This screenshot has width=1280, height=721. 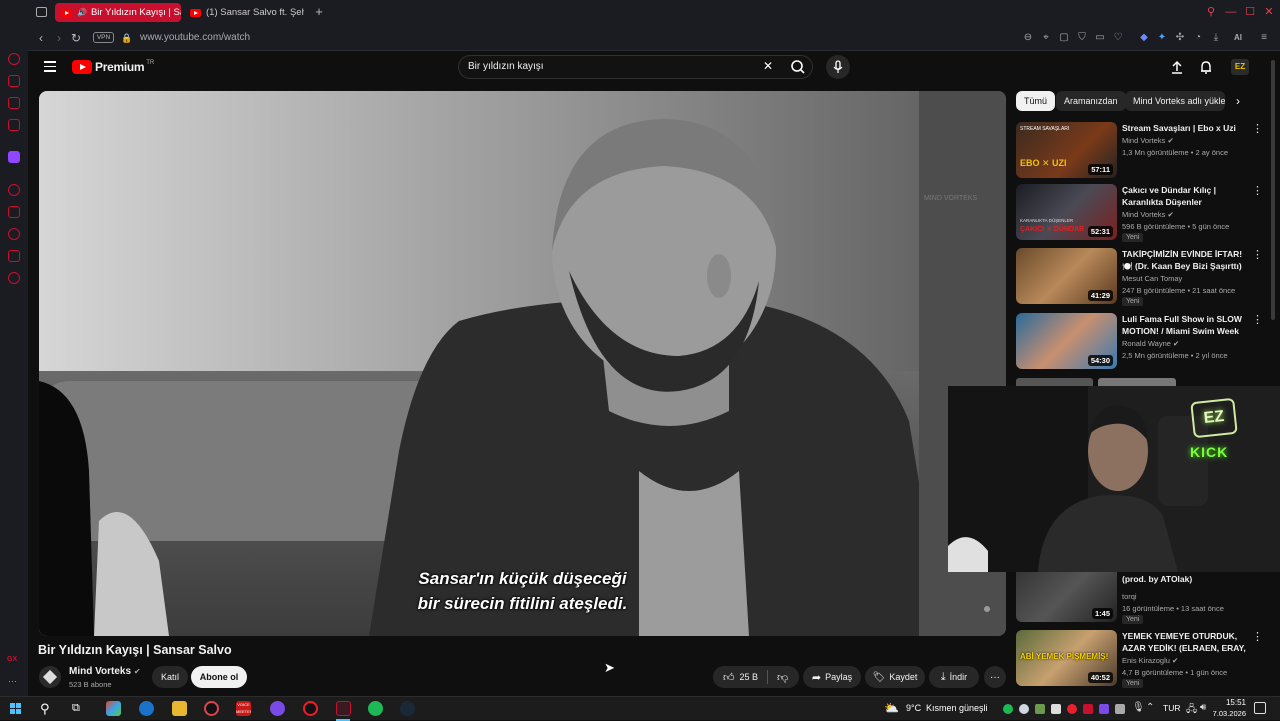 What do you see at coordinates (1238, 38) in the screenshot?
I see `ai-button: AI` at bounding box center [1238, 38].